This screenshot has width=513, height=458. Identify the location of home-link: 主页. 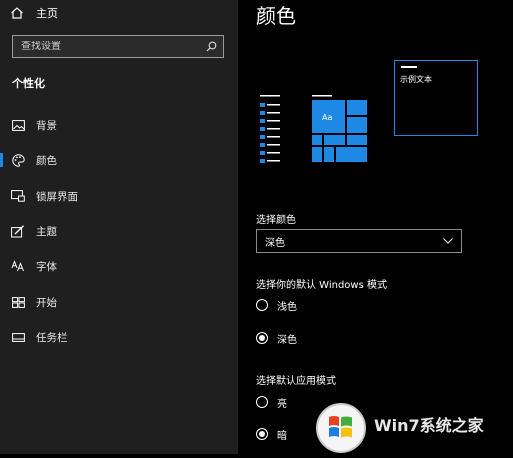
(34, 13).